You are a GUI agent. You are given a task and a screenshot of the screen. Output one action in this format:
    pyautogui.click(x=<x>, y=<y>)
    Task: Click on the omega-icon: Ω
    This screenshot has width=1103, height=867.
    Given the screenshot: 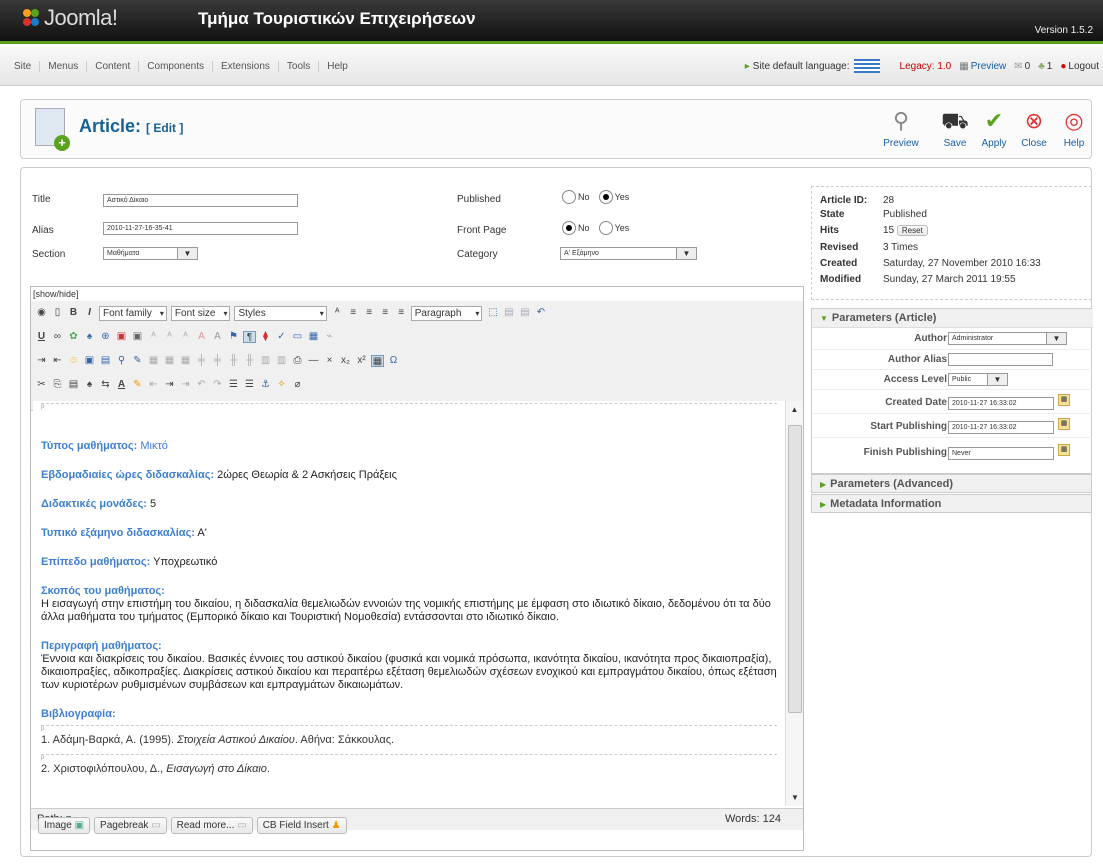 What is the action you would take?
    pyautogui.click(x=393, y=361)
    